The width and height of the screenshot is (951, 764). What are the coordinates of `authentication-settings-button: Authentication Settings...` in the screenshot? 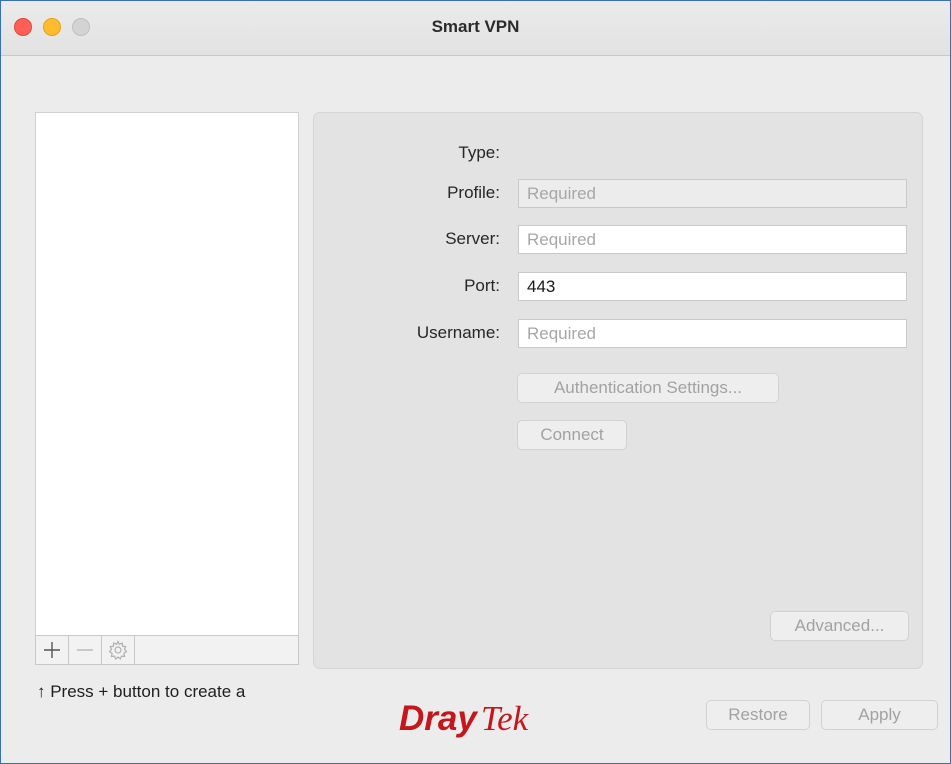 It's located at (648, 388).